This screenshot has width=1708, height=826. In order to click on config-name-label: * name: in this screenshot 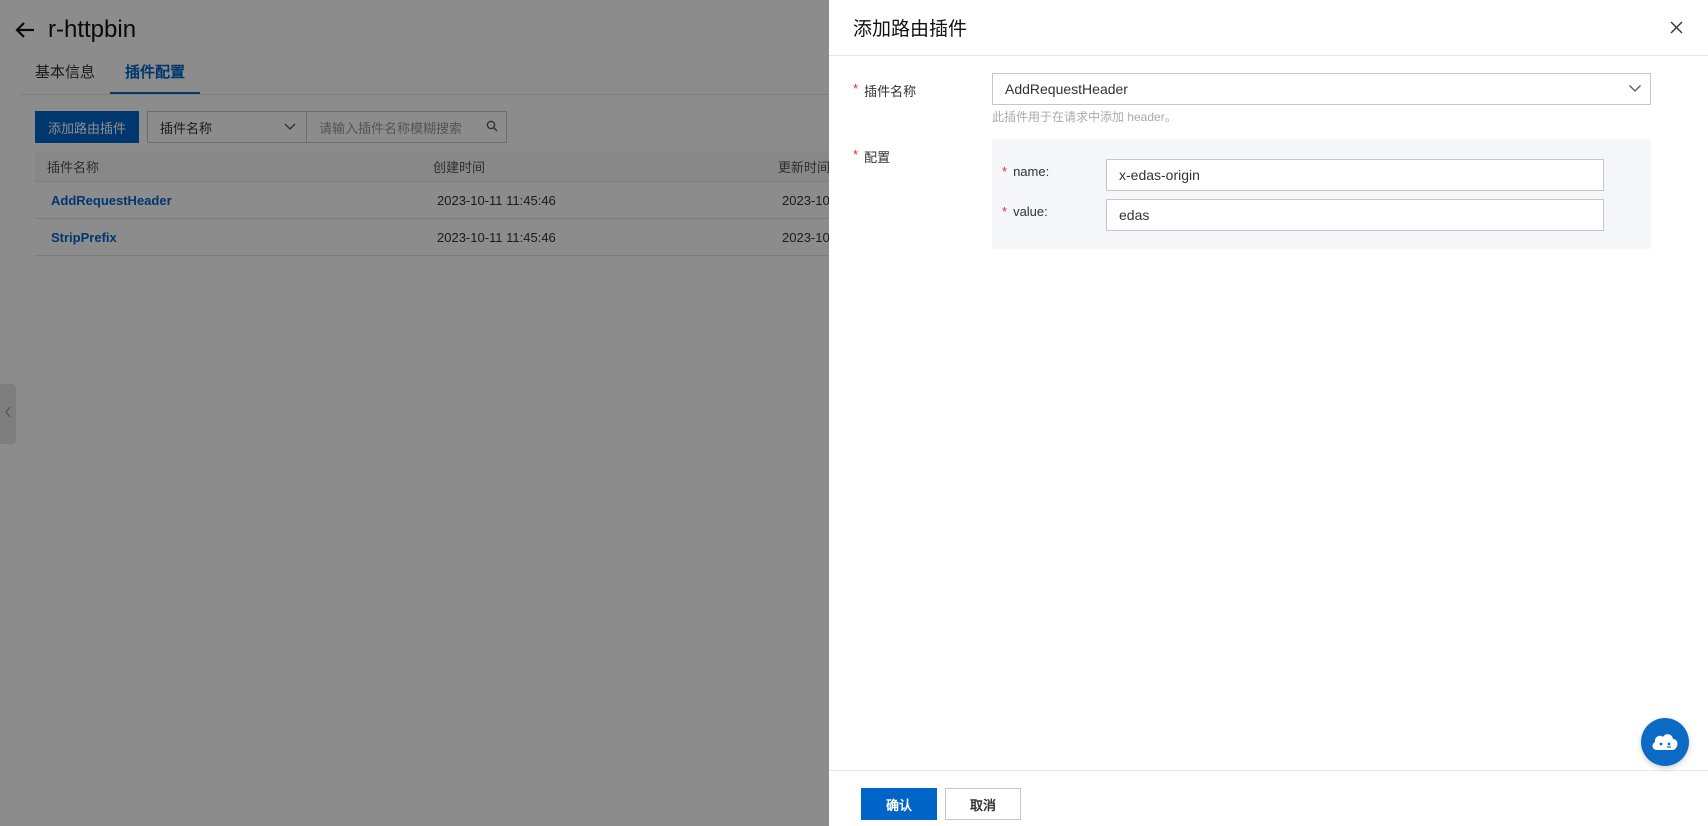, I will do `click(1025, 171)`.